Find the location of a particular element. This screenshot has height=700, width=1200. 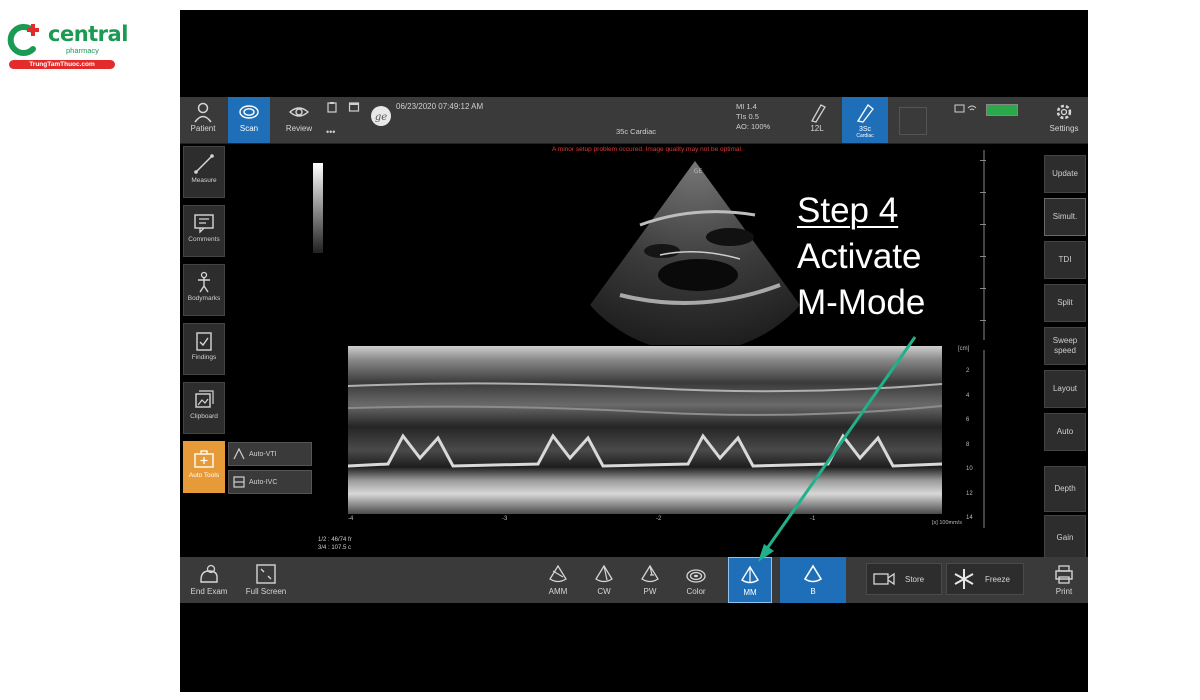

b-mode-button: B is located at coordinates (813, 580).